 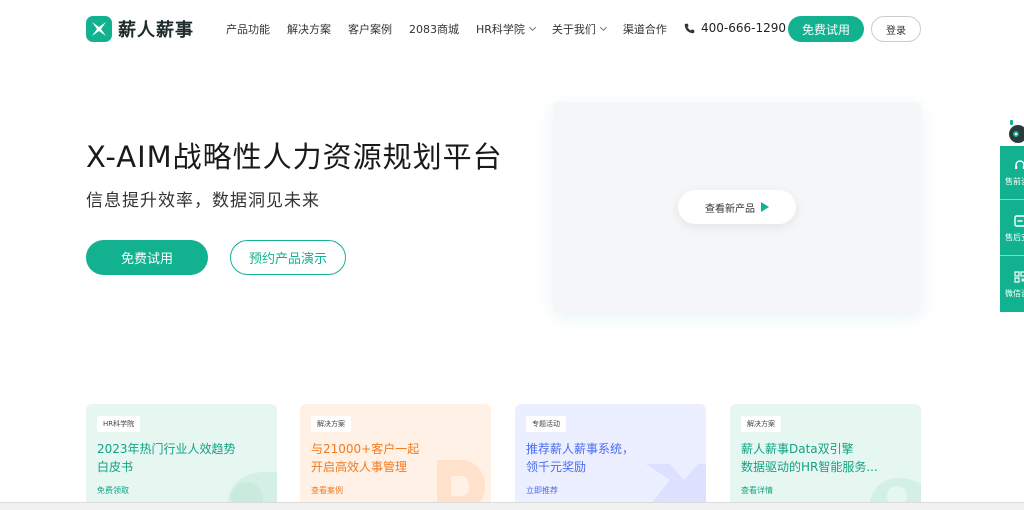 What do you see at coordinates (1014, 181) in the screenshot?
I see `side-item-label: 售前咨询` at bounding box center [1014, 181].